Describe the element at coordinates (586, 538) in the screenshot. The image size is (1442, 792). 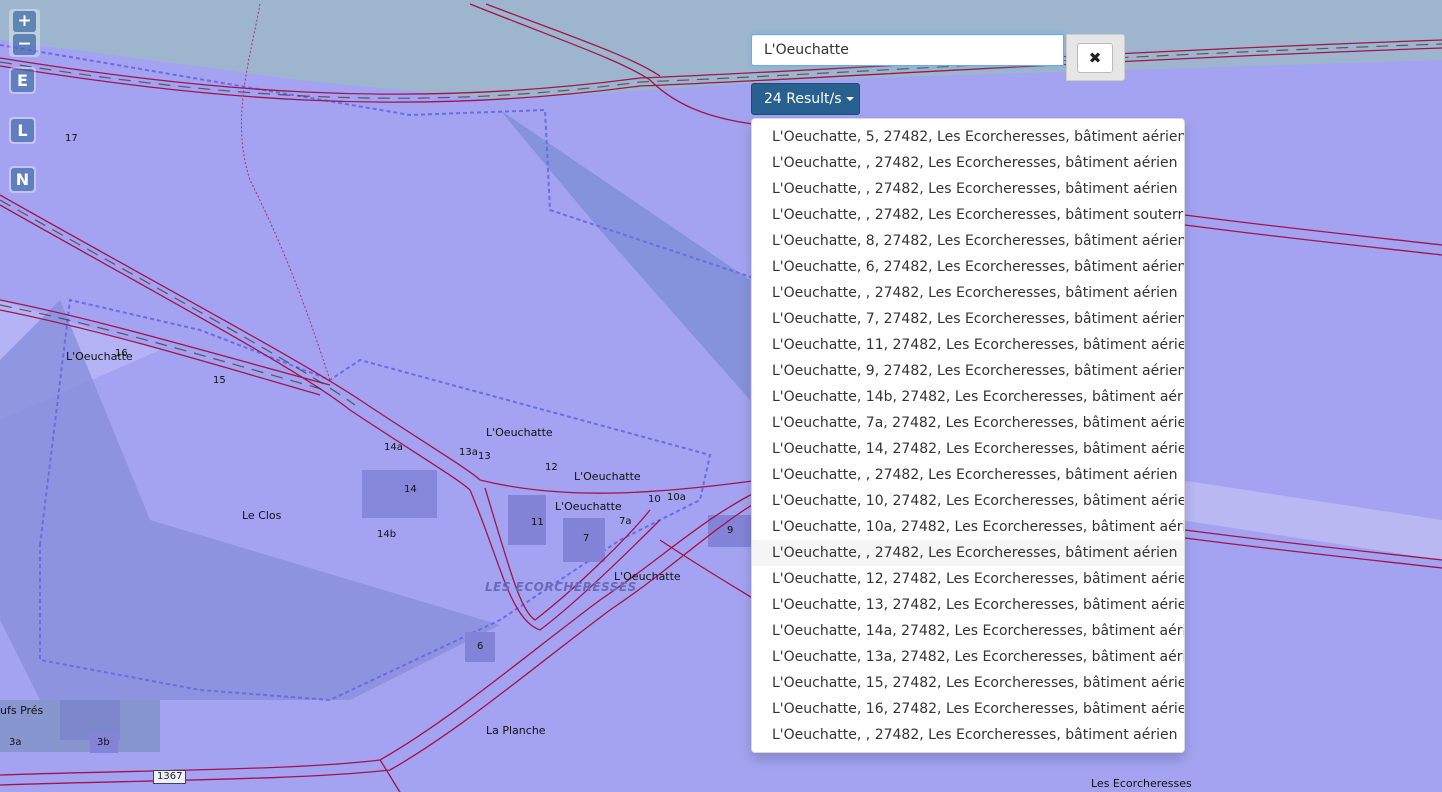
I see `house-number: 7` at that location.